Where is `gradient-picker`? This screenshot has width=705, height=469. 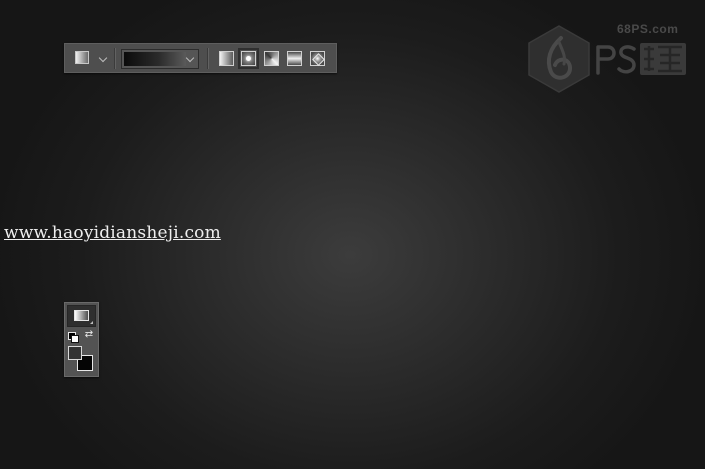 gradient-picker is located at coordinates (160, 59).